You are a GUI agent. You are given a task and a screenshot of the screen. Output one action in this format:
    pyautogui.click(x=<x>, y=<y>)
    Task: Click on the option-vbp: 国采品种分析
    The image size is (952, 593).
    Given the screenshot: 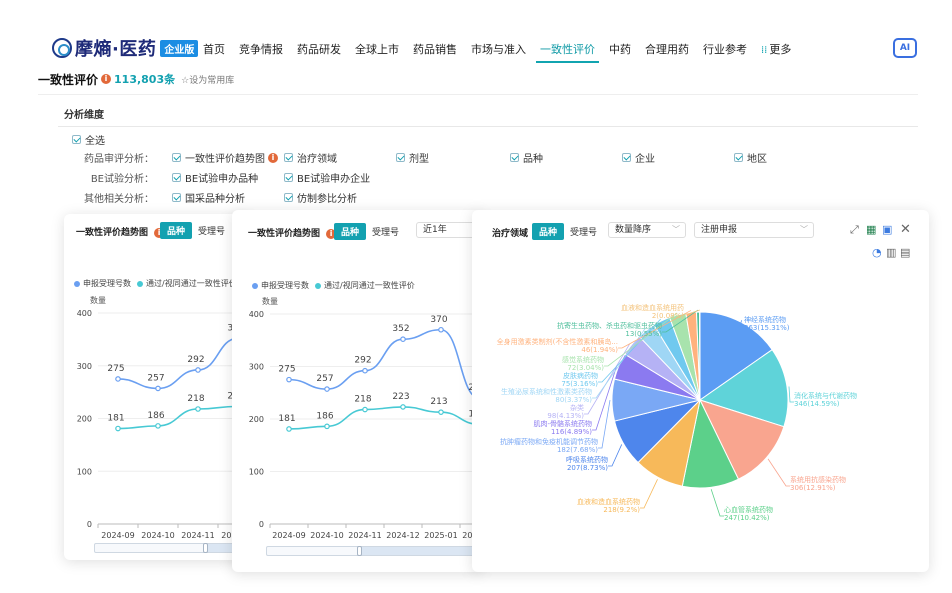 What is the action you would take?
    pyautogui.click(x=208, y=197)
    